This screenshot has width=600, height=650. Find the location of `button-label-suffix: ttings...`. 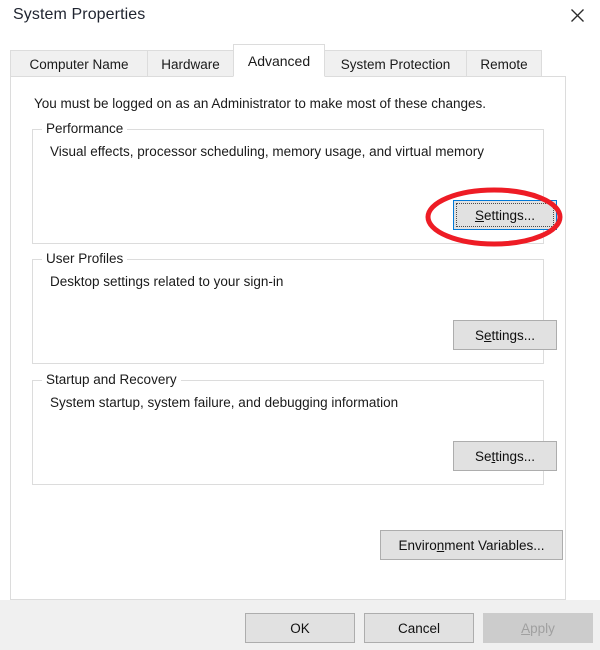

button-label-suffix: ttings... is located at coordinates (513, 335).